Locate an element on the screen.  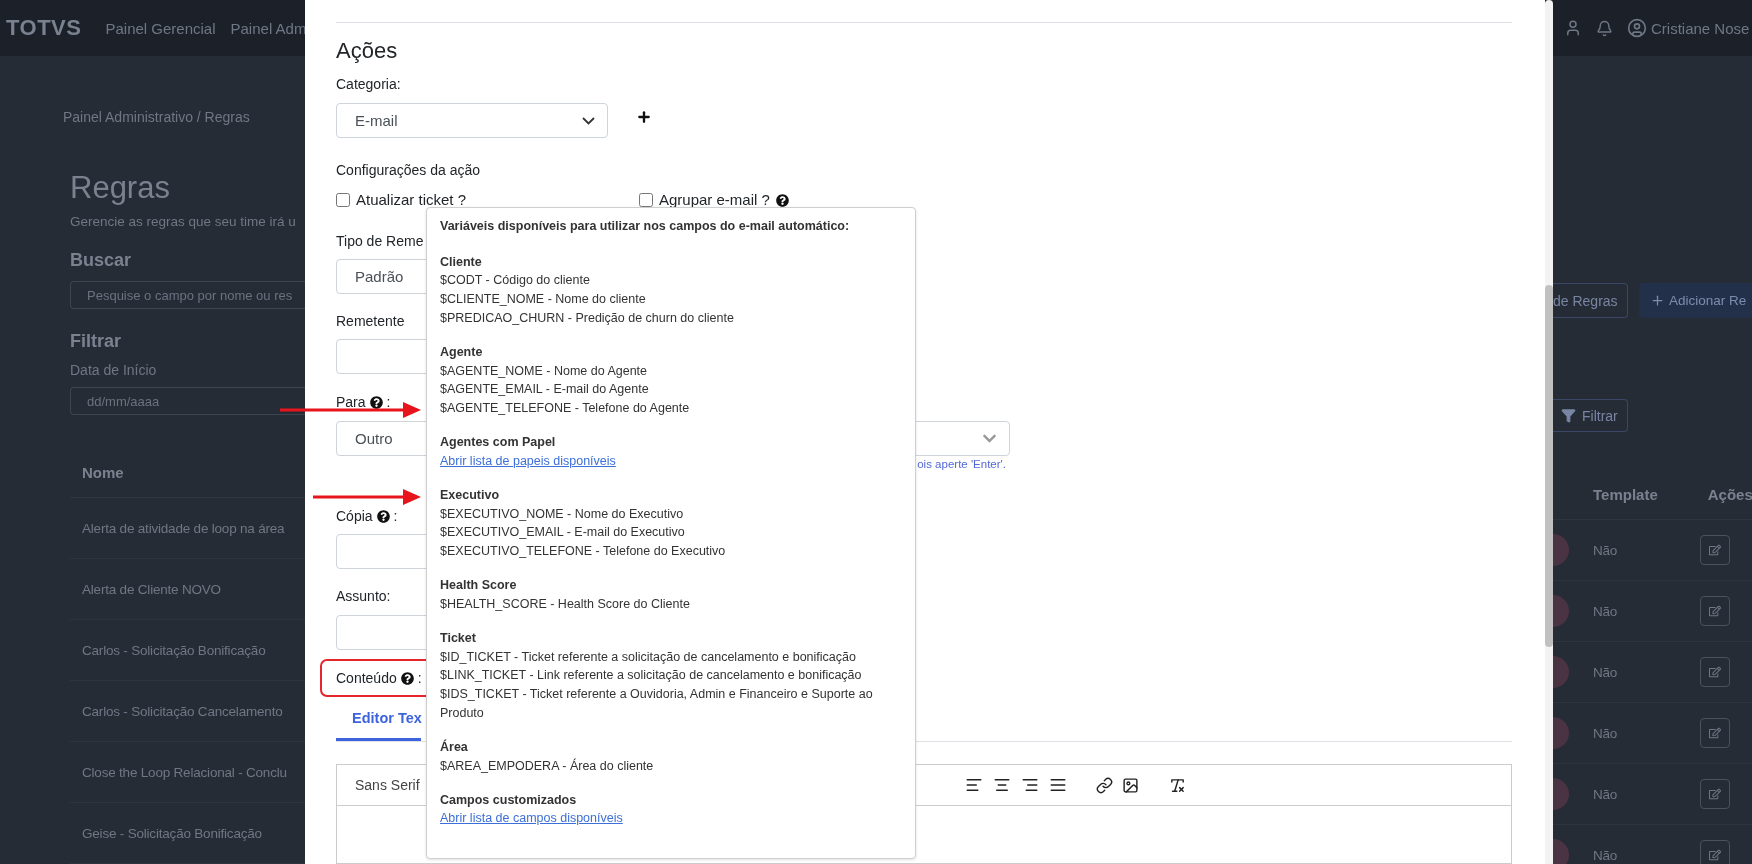
section-title: Ações is located at coordinates (367, 51).